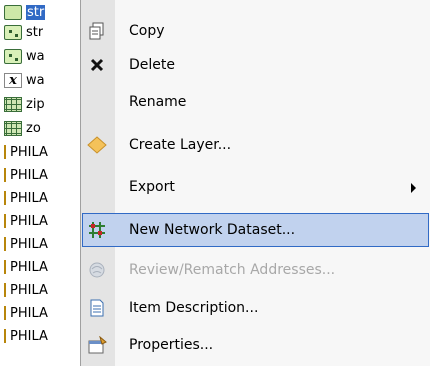 The height and width of the screenshot is (366, 430). I want to click on create-layer-icon, so click(97, 145).